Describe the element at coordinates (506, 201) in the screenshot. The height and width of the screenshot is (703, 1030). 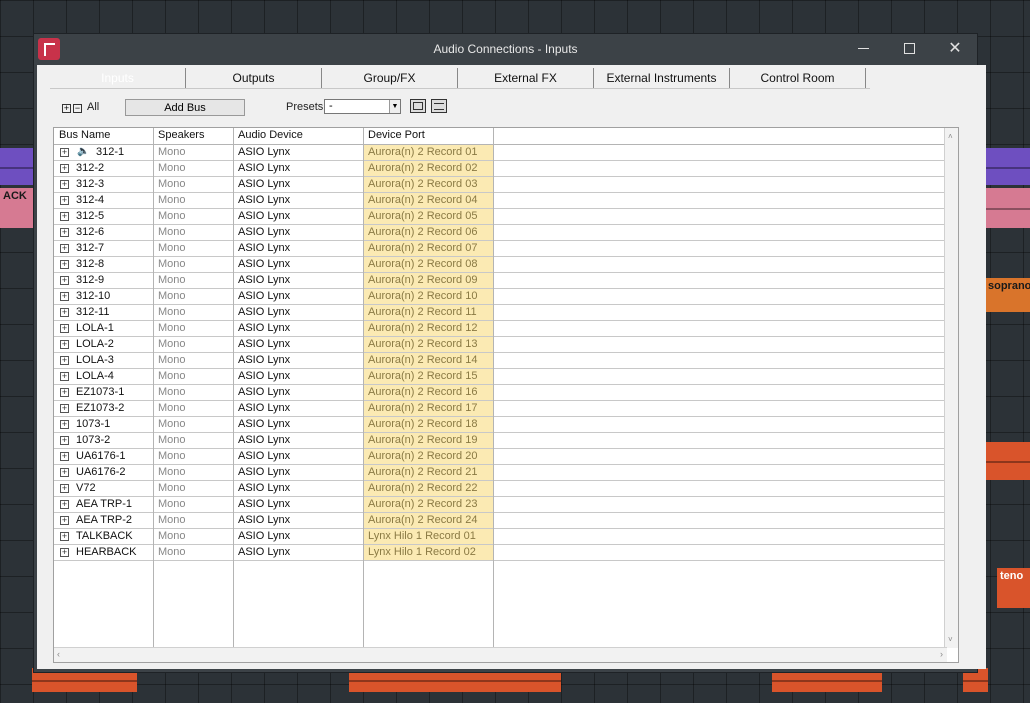
I see `table-row: +312-4 Mono ASIO Lynx Aurora(n) 2 Record 04` at that location.